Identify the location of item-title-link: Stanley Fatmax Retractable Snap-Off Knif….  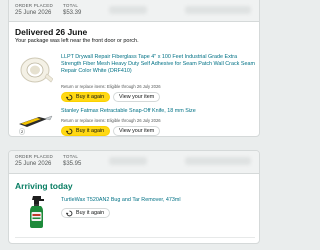
(158, 112).